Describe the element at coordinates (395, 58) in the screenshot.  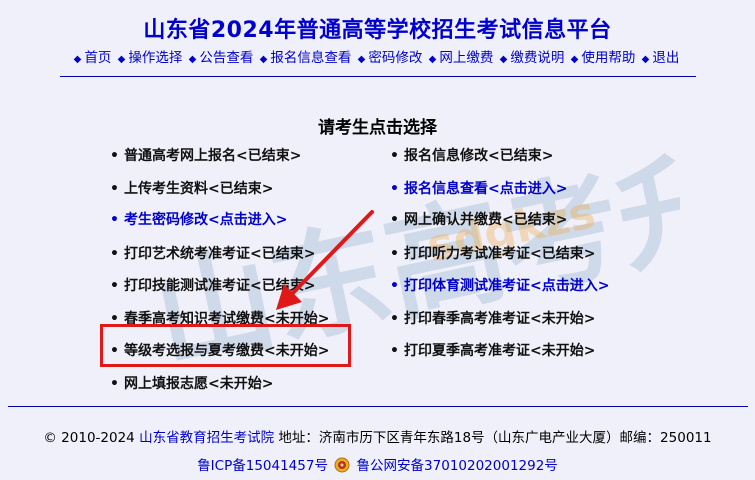
I see `nav-link: 密码修改` at that location.